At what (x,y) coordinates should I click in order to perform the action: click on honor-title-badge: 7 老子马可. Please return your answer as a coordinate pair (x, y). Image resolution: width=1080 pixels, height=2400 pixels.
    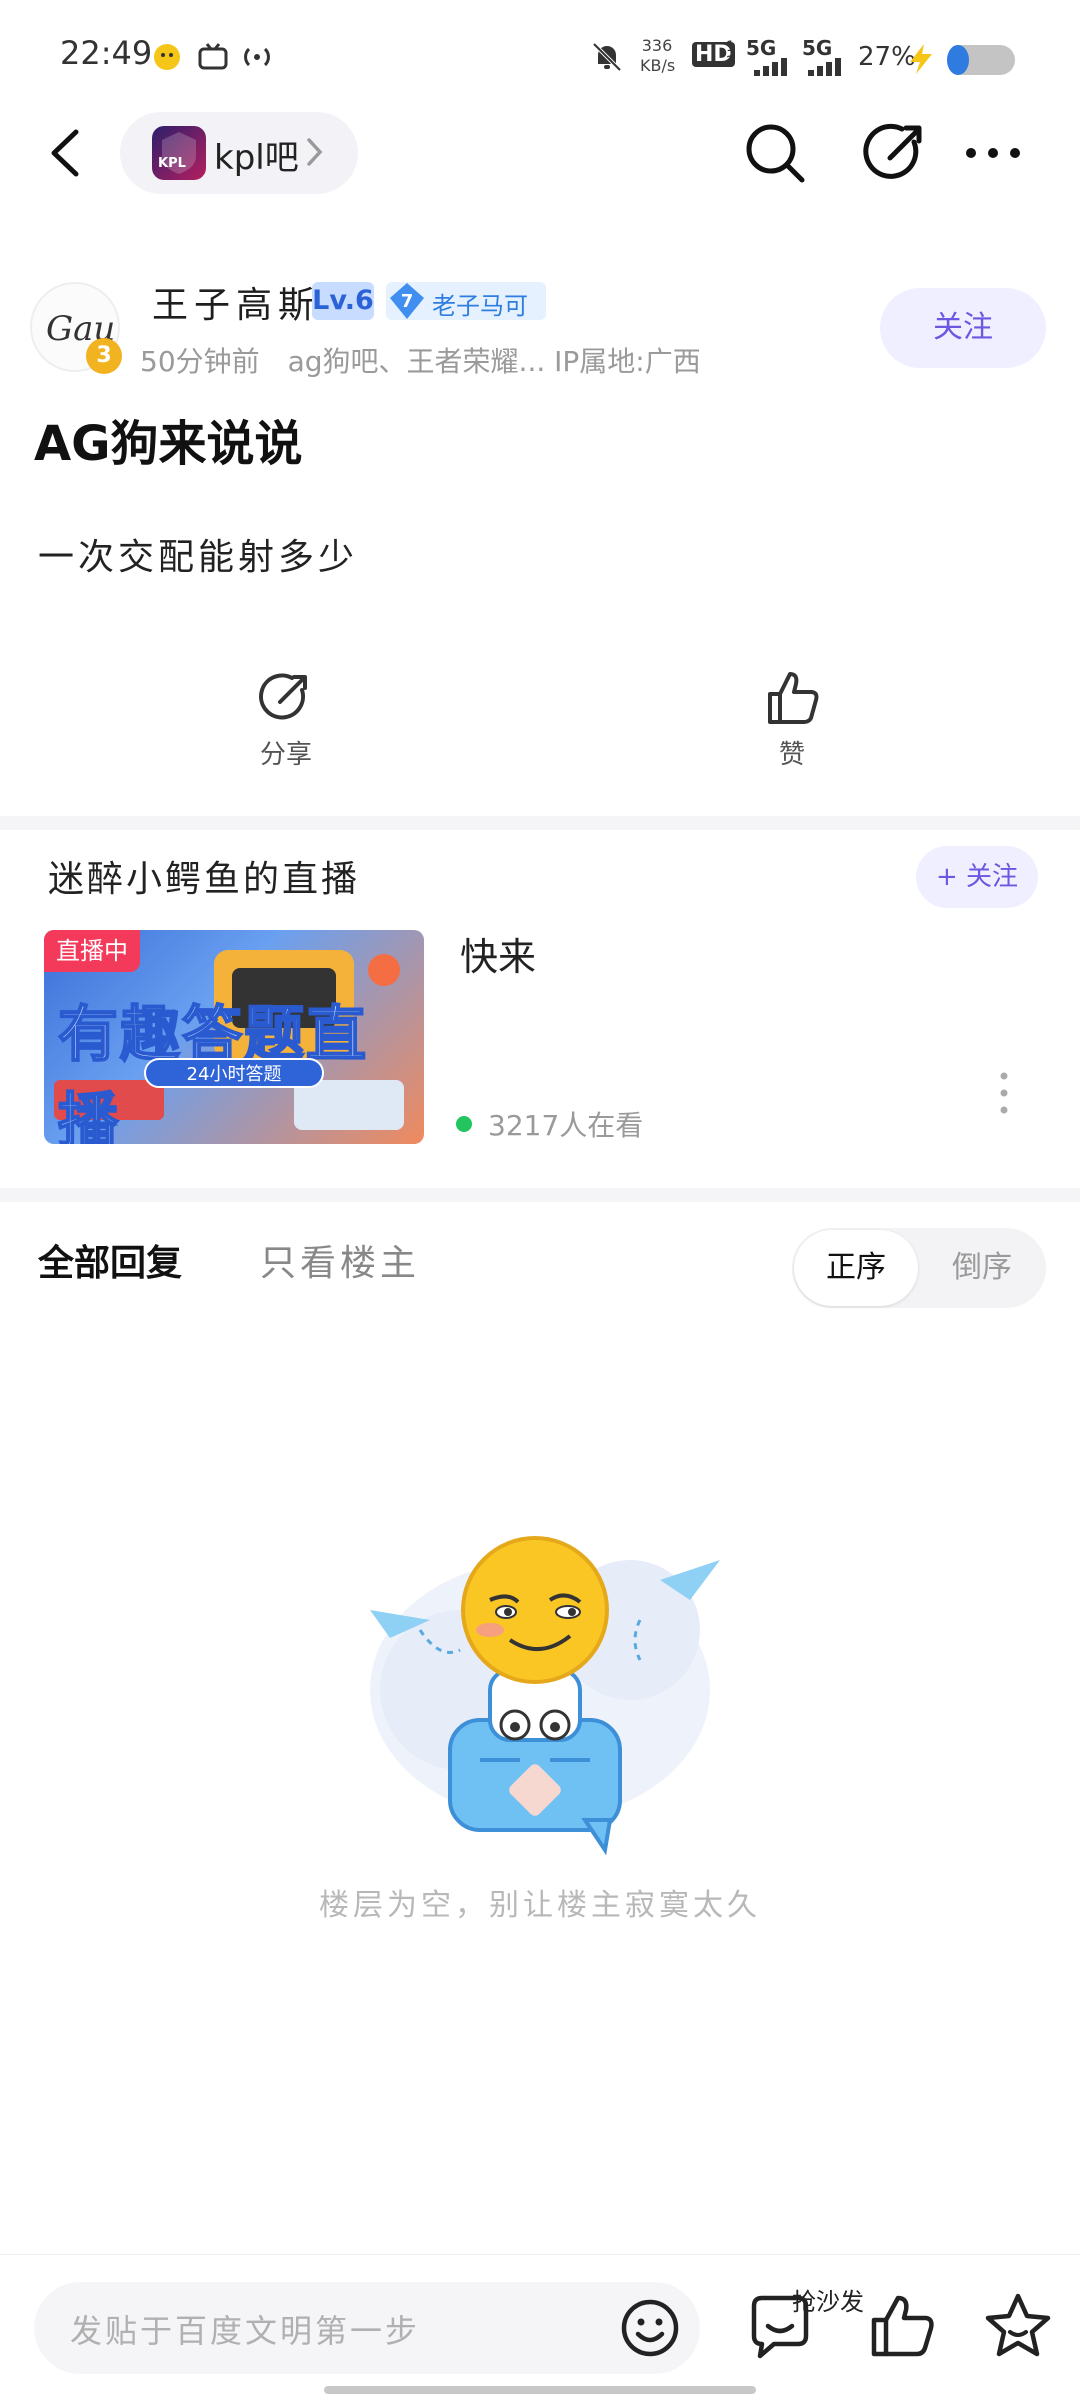
    Looking at the image, I should click on (466, 301).